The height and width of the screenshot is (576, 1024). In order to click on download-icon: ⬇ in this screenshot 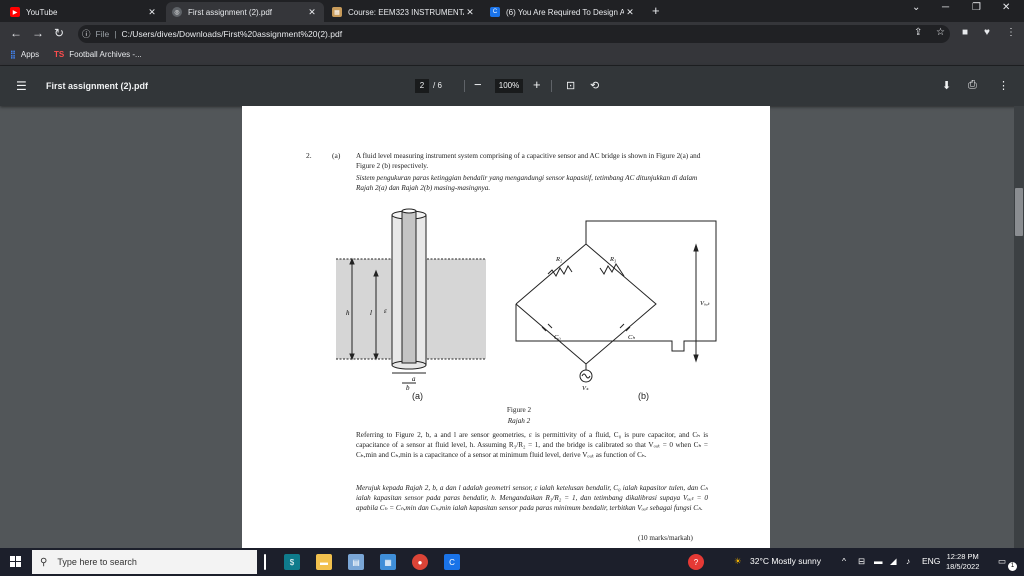, I will do `click(946, 85)`.